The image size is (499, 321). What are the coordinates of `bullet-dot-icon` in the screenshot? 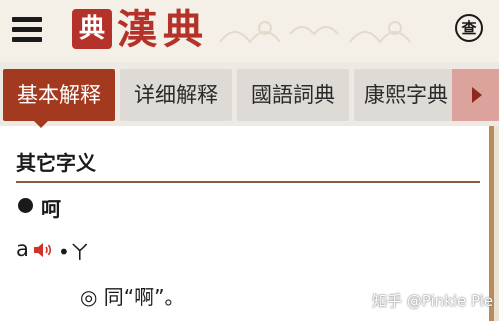 It's located at (25, 205).